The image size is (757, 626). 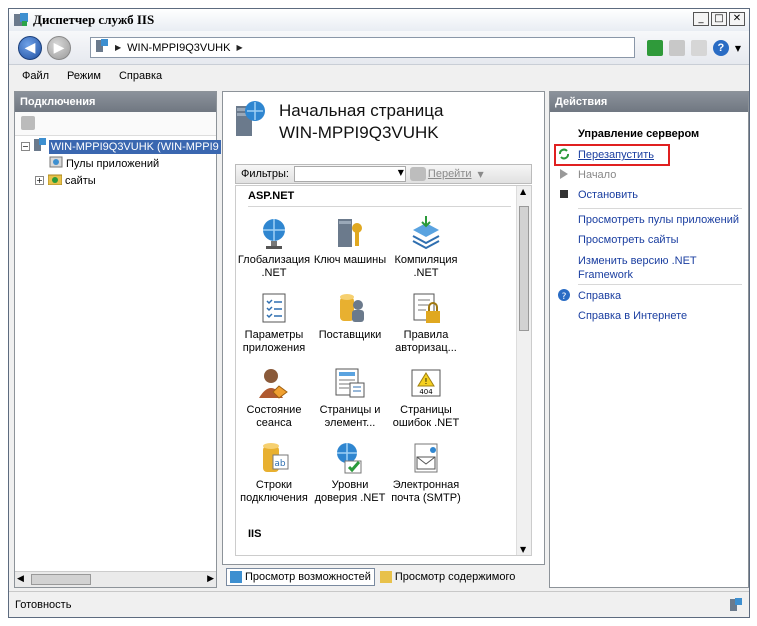 What do you see at coordinates (236, 577) in the screenshot?
I see `features-view-icon` at bounding box center [236, 577].